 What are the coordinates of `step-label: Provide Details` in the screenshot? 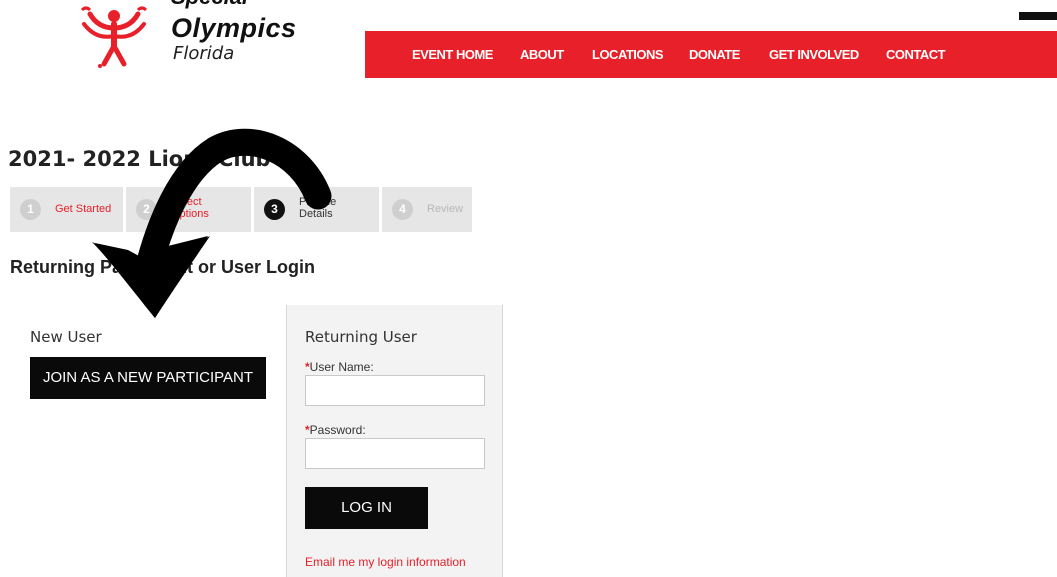 It's located at (318, 208).